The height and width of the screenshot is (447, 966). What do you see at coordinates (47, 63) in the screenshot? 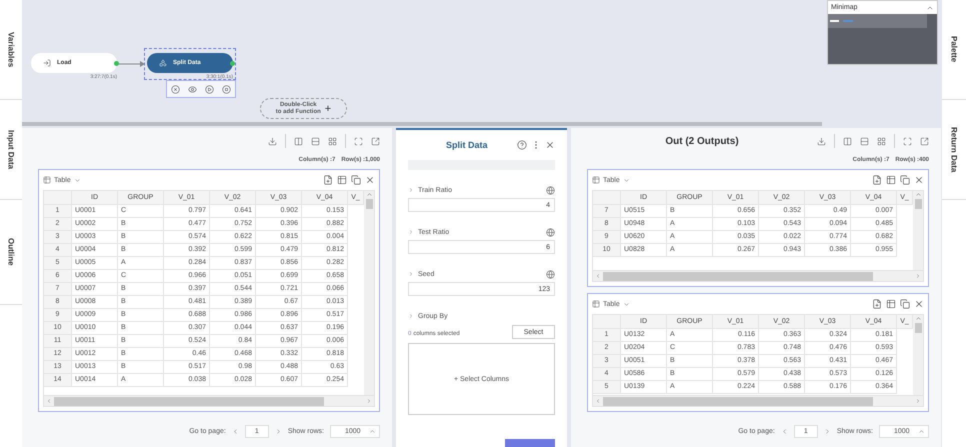
I see `input-icon` at bounding box center [47, 63].